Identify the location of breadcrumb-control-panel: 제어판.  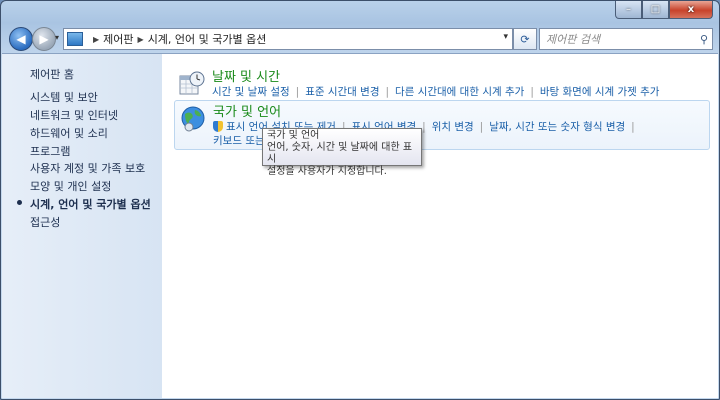
(118, 39).